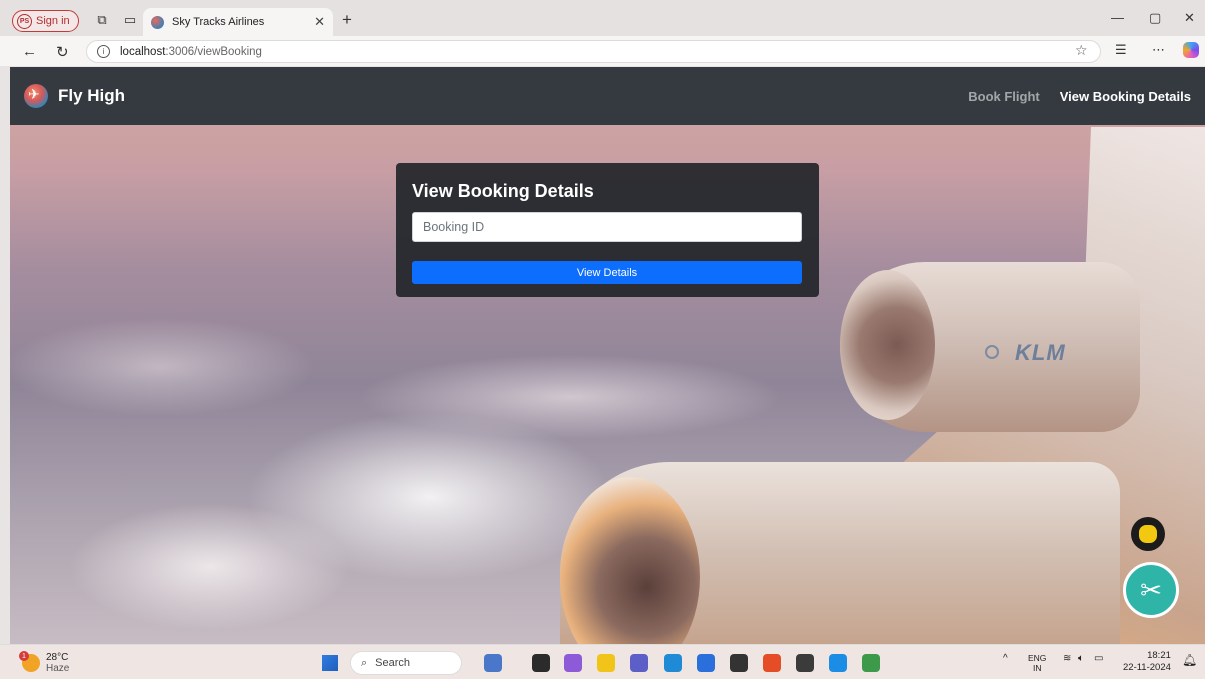  Describe the element at coordinates (639, 663) in the screenshot. I see `teams-icon` at that location.